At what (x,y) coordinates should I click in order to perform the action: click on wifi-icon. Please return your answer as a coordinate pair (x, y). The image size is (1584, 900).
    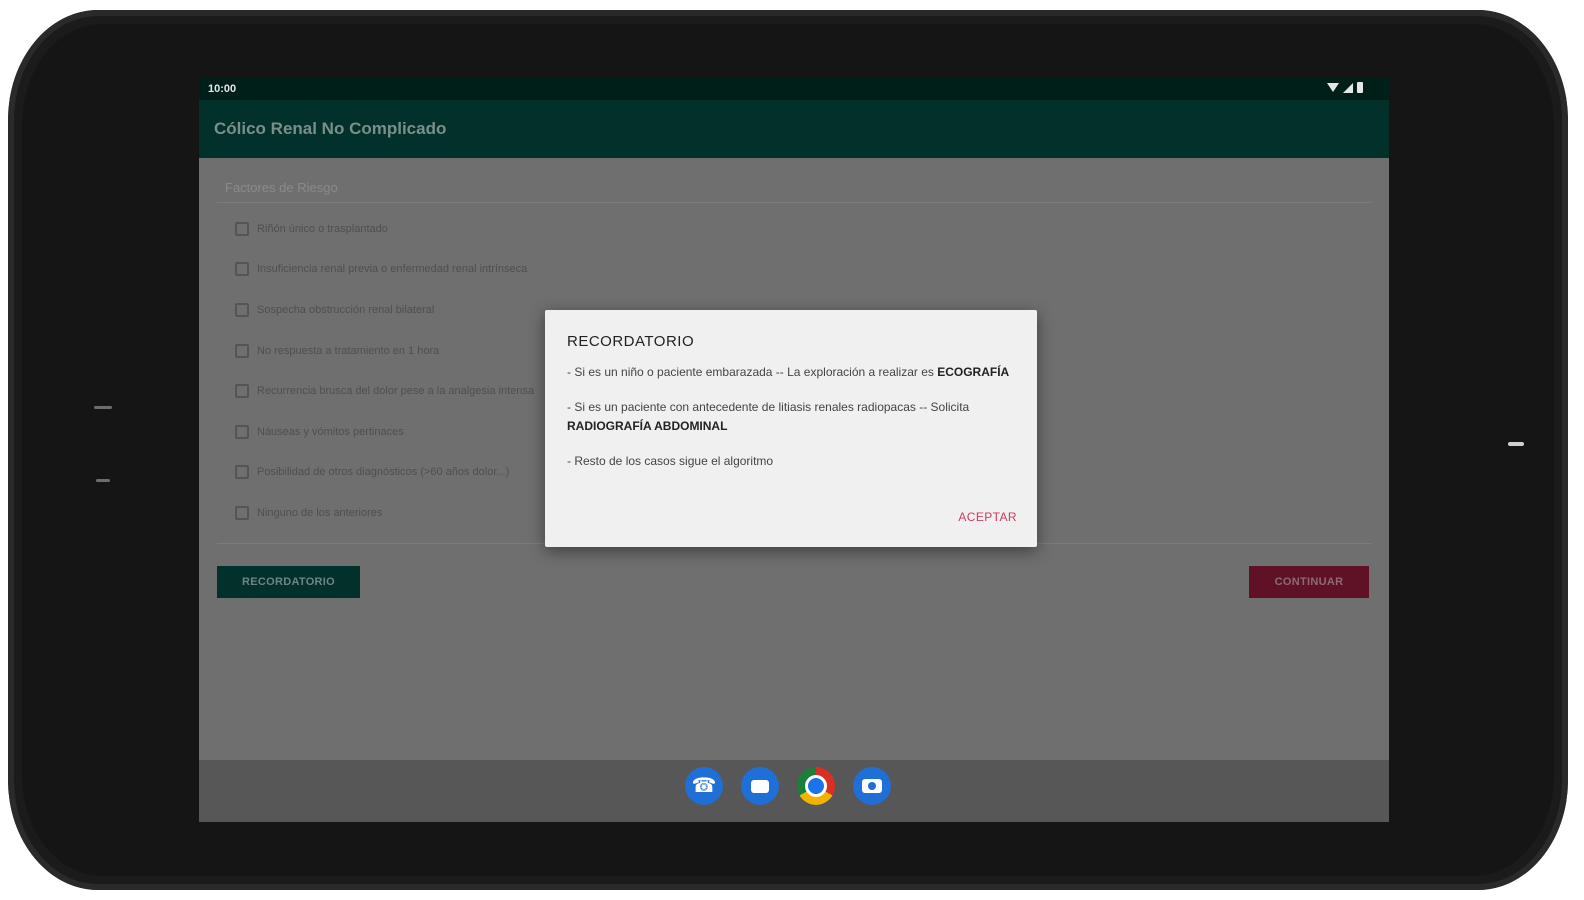
    Looking at the image, I should click on (1333, 87).